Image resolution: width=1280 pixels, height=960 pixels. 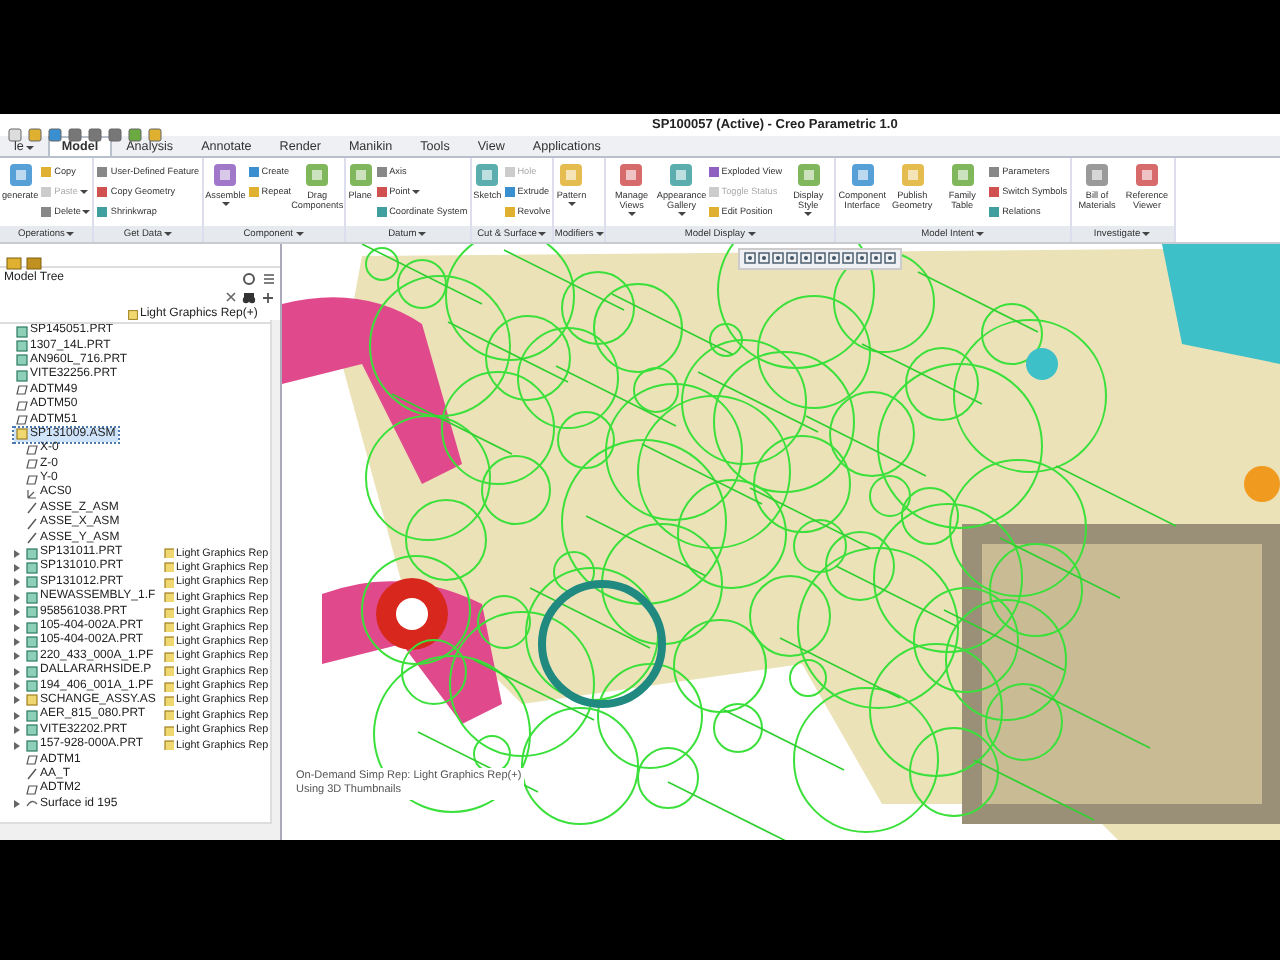 I want to click on surface-icon, so click(x=32, y=804).